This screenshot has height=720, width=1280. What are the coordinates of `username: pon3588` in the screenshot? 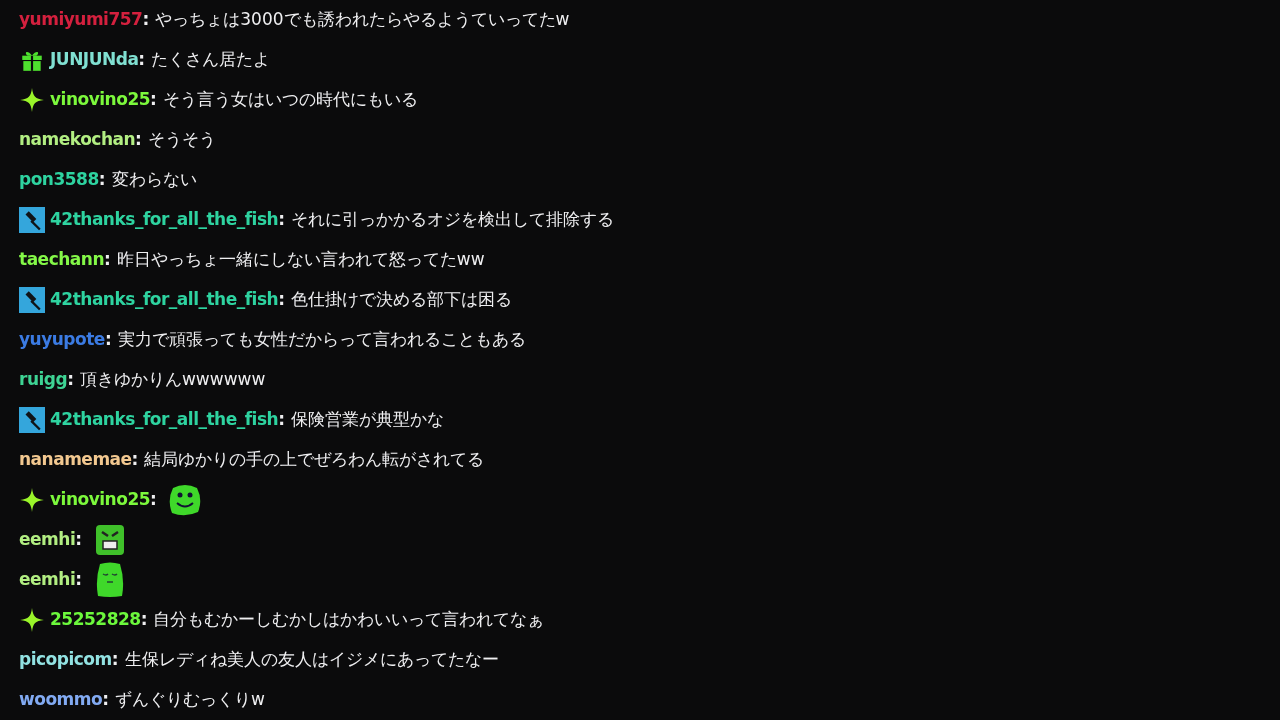 It's located at (59, 180).